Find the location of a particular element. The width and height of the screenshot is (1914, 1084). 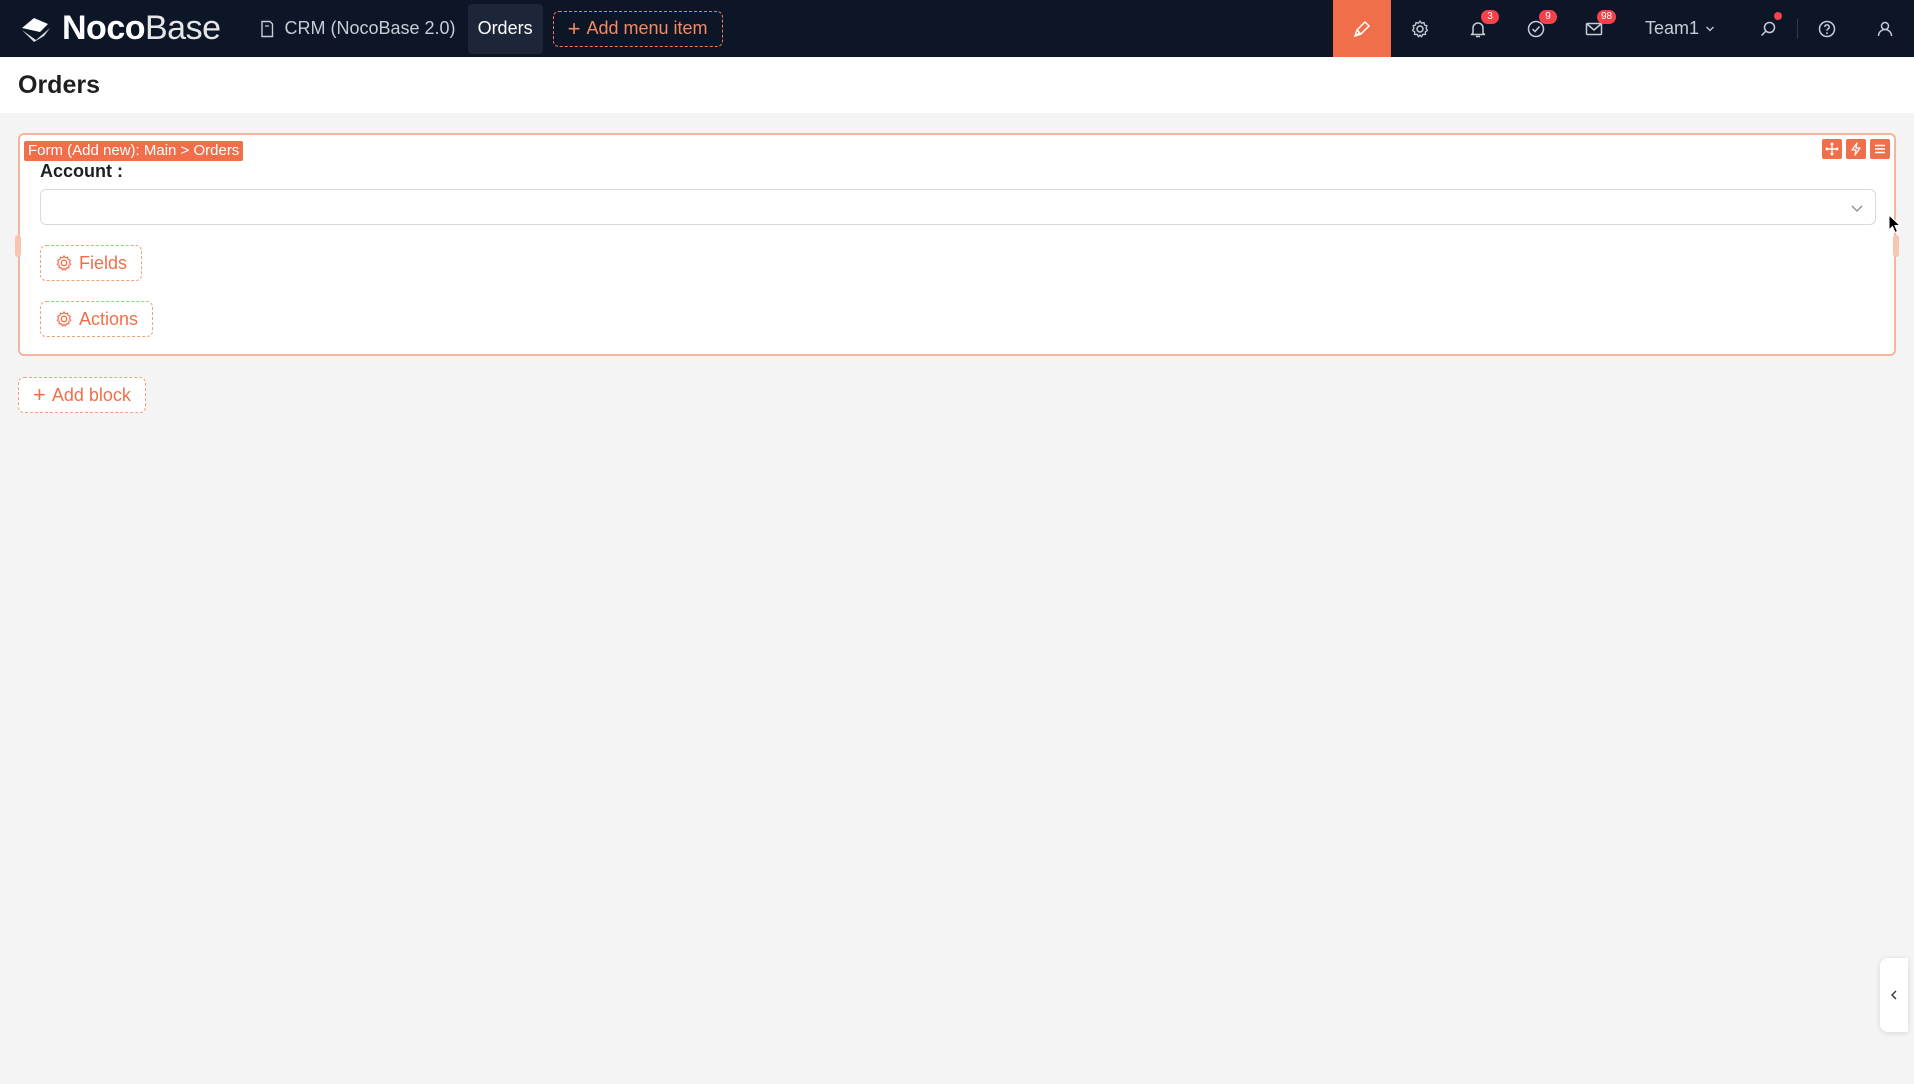

block-toolbar is located at coordinates (1856, 149).